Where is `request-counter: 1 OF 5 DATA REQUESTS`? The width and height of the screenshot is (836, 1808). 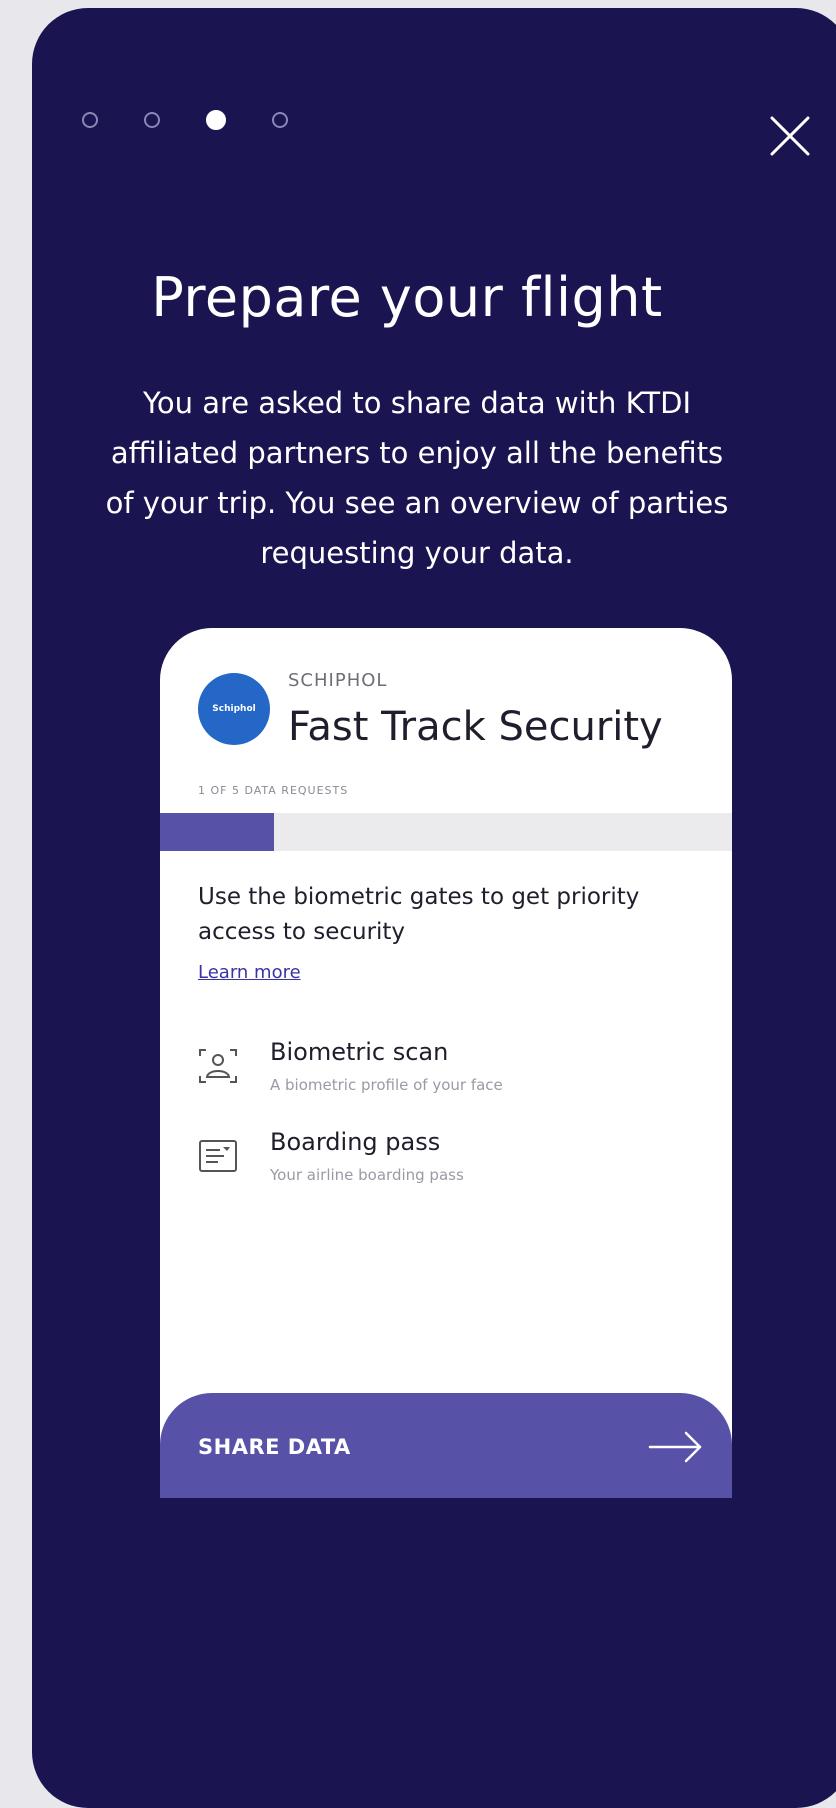 request-counter: 1 OF 5 DATA REQUESTS is located at coordinates (273, 790).